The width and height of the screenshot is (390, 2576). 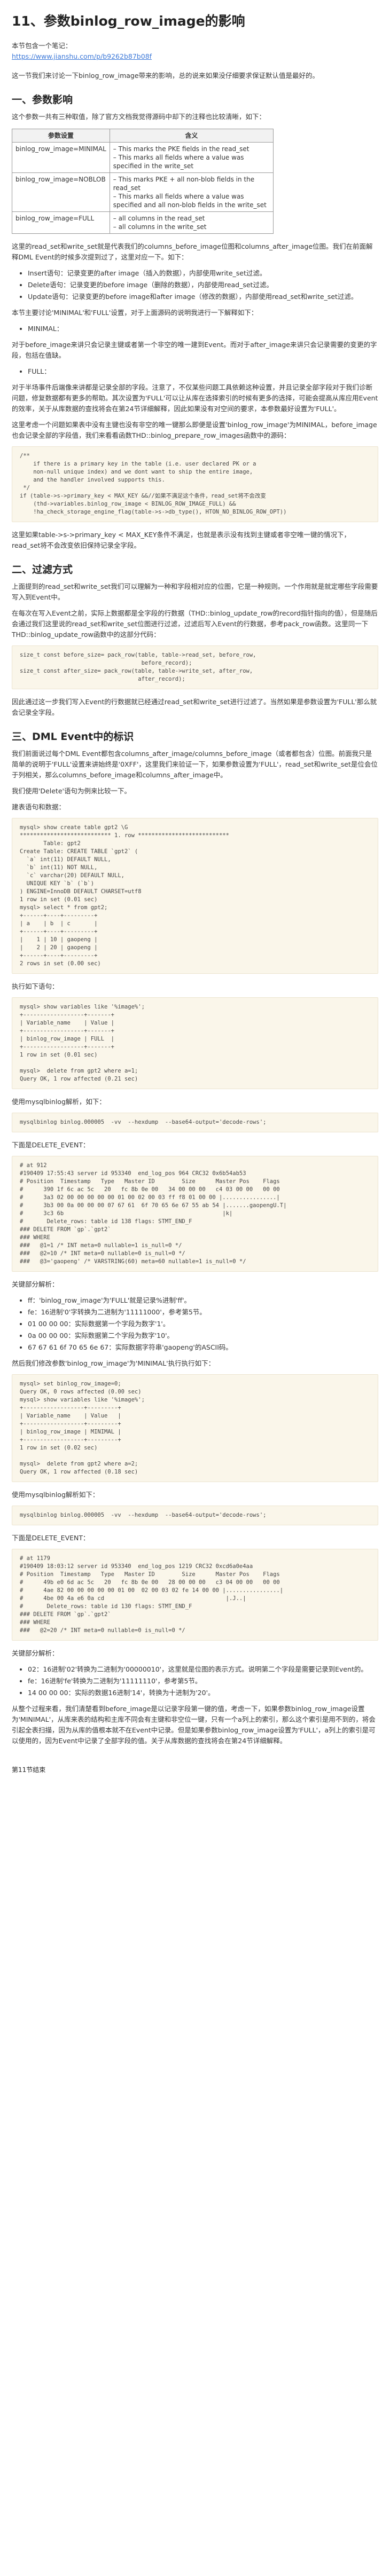 I want to click on meaning-line: – all columns in the read_set, so click(x=159, y=218).